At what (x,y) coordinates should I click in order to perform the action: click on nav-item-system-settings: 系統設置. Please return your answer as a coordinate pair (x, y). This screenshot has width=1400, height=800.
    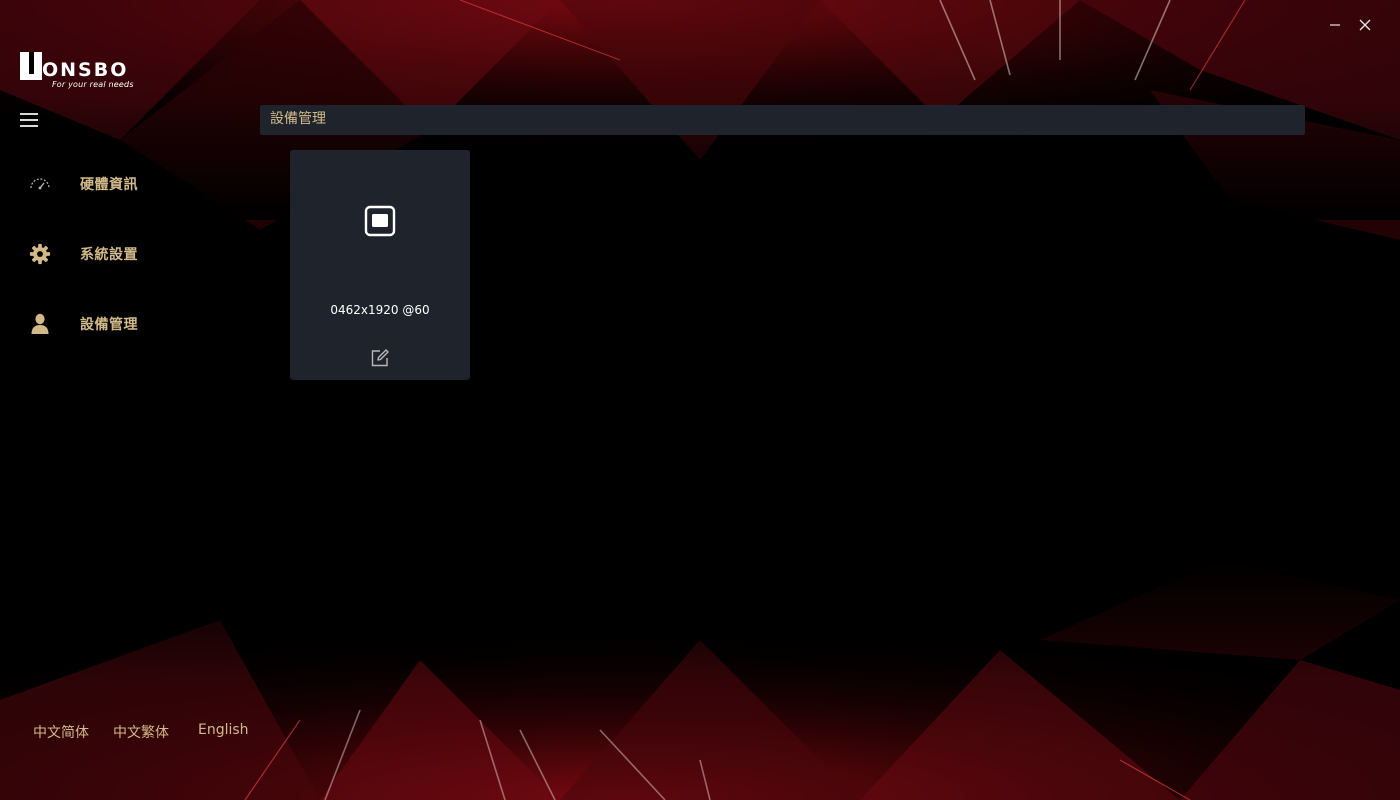
    Looking at the image, I should click on (130, 254).